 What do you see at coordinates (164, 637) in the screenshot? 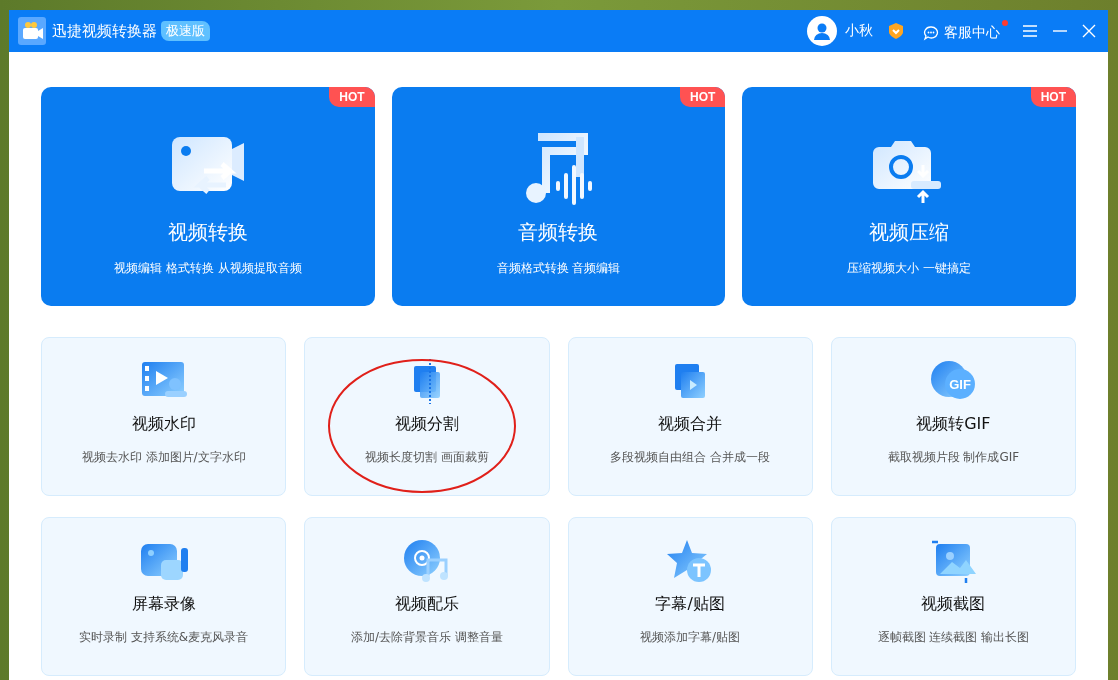
I see `tool-subtitle: 实时录制 支持系统&麦克风录音` at bounding box center [164, 637].